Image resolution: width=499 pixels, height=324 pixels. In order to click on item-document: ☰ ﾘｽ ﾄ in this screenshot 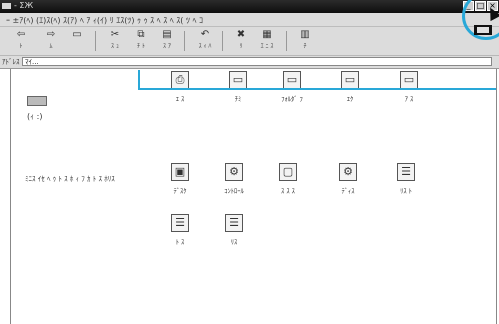, I will do `click(406, 179)`.